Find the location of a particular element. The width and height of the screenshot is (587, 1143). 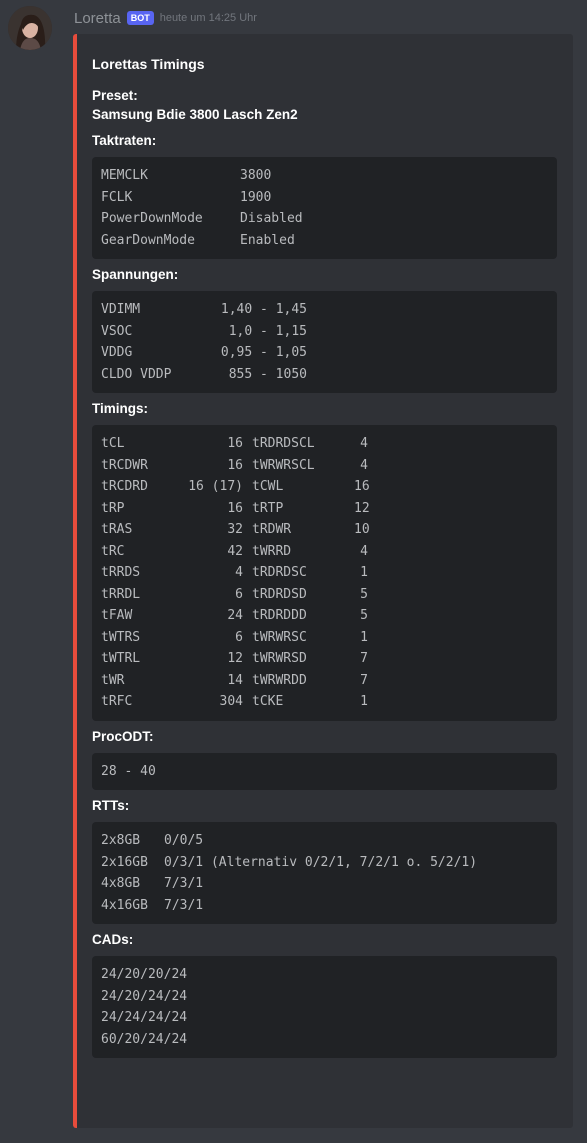

field-name: Spannungen: is located at coordinates (135, 274).